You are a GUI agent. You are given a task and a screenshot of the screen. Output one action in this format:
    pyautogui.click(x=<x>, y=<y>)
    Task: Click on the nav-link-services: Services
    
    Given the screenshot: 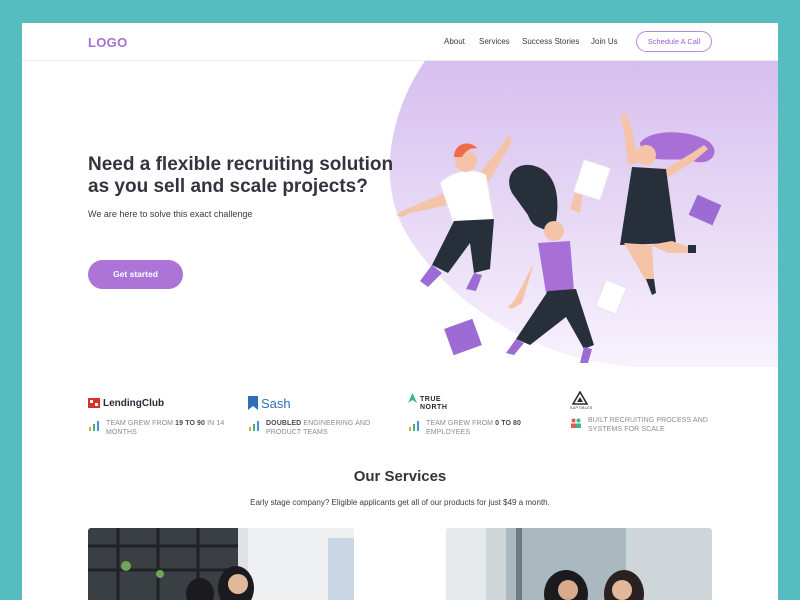 What is the action you would take?
    pyautogui.click(x=494, y=41)
    